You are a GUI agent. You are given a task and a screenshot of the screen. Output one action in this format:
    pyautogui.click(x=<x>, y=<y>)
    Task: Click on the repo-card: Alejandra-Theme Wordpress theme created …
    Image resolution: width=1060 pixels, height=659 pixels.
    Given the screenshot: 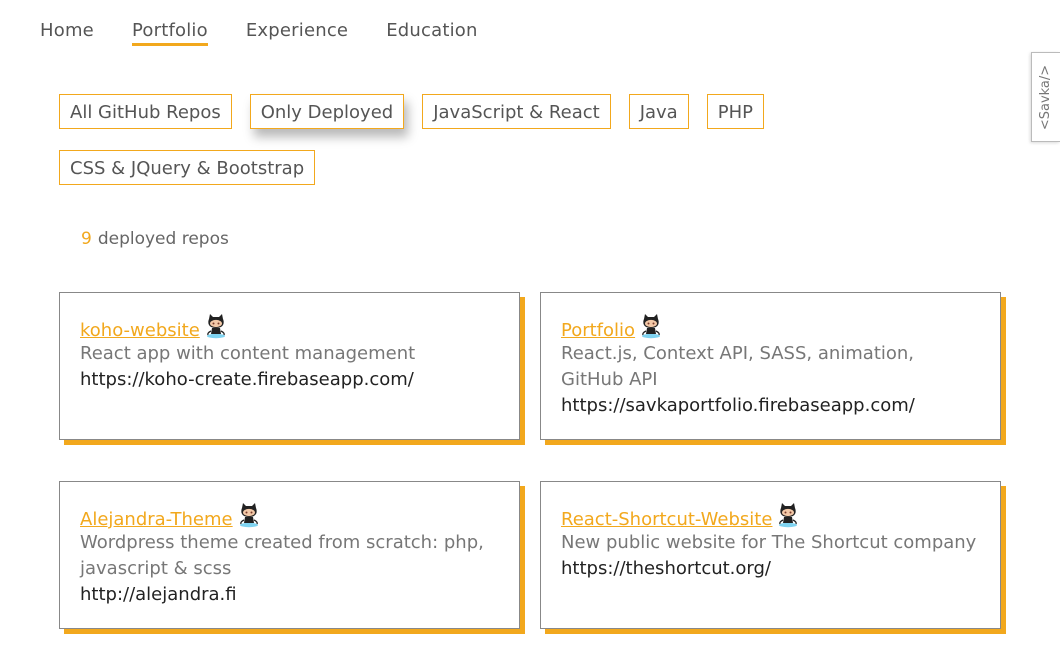 What is the action you would take?
    pyautogui.click(x=289, y=555)
    